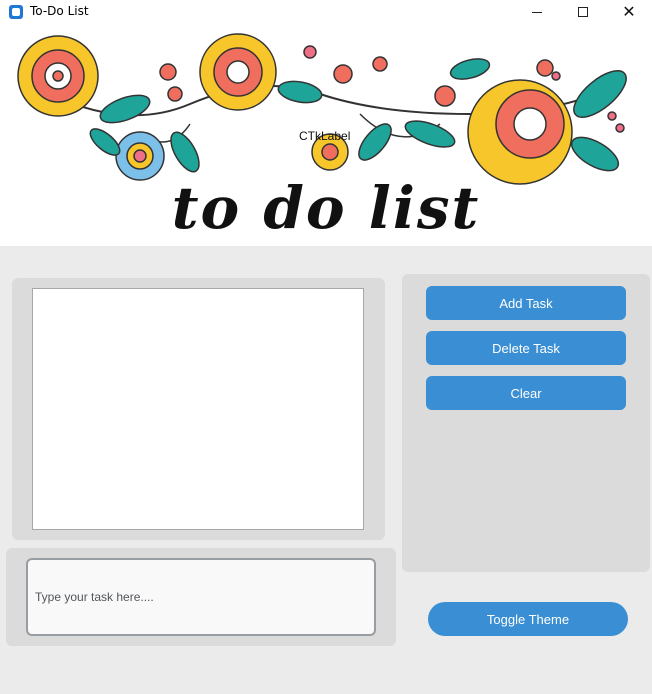 Image resolution: width=652 pixels, height=694 pixels. I want to click on window-titlebar: To-Do List ✕, so click(326, 12).